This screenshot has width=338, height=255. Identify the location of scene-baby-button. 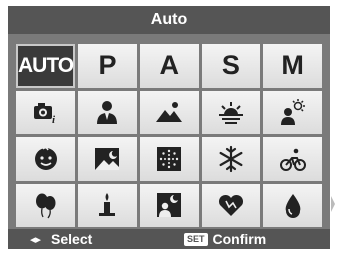
(46, 159).